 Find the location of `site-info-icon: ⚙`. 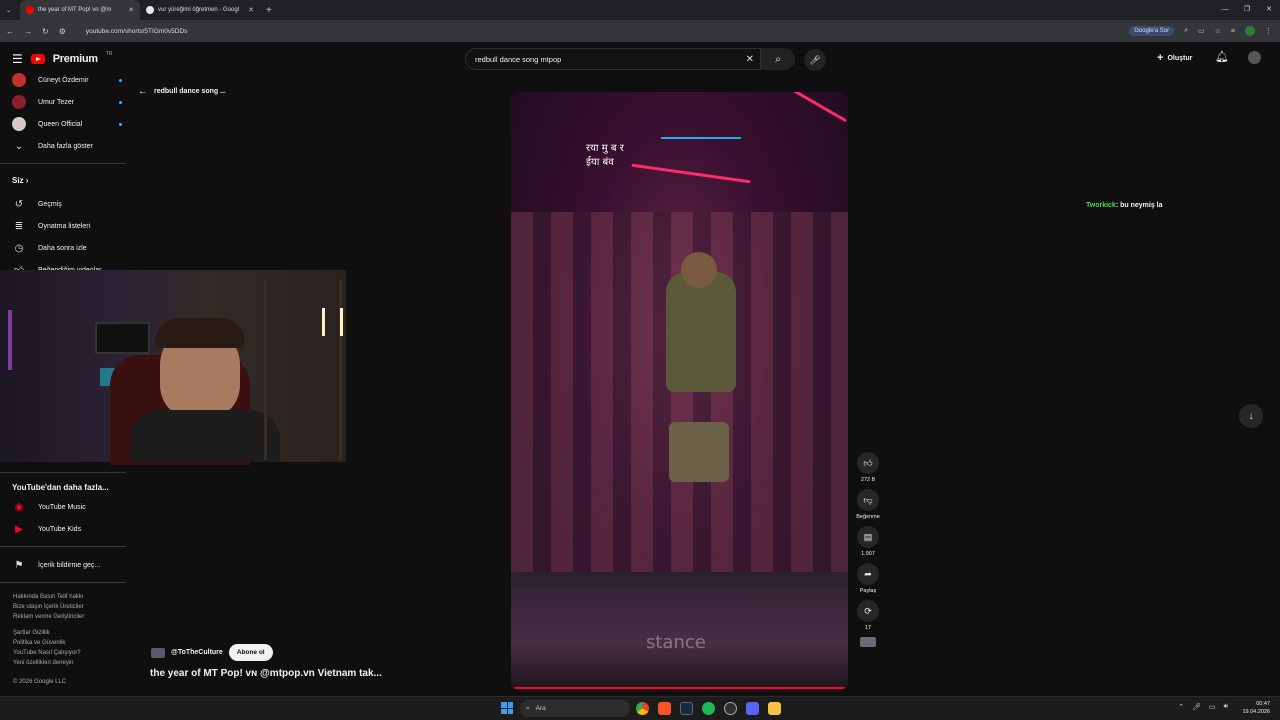

site-info-icon: ⚙ is located at coordinates (62, 31).